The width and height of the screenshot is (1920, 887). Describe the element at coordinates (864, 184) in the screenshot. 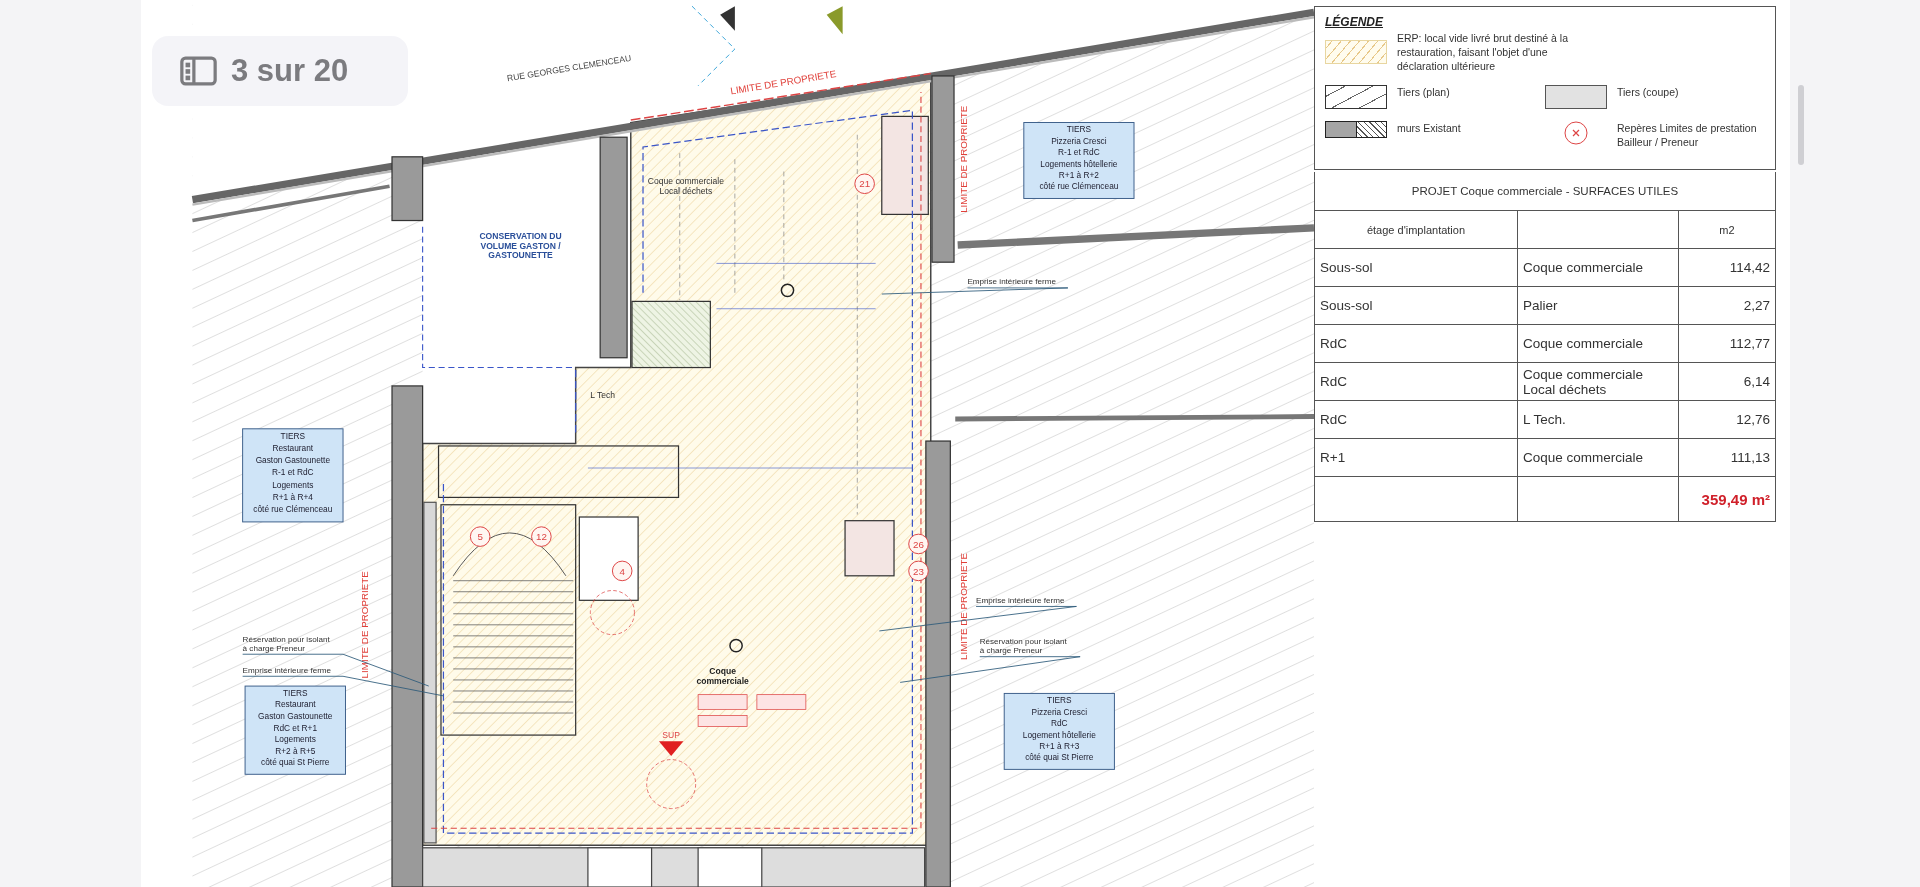

I see `reference-marker: 21` at that location.